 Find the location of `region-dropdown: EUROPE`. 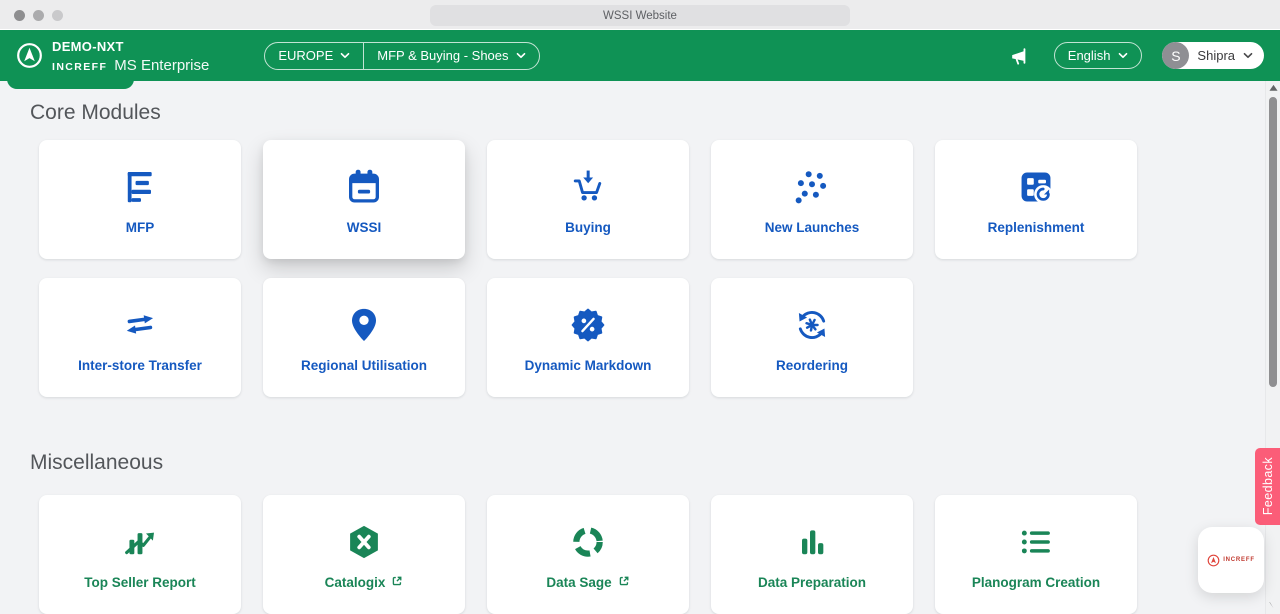

region-dropdown: EUROPE is located at coordinates (314, 56).